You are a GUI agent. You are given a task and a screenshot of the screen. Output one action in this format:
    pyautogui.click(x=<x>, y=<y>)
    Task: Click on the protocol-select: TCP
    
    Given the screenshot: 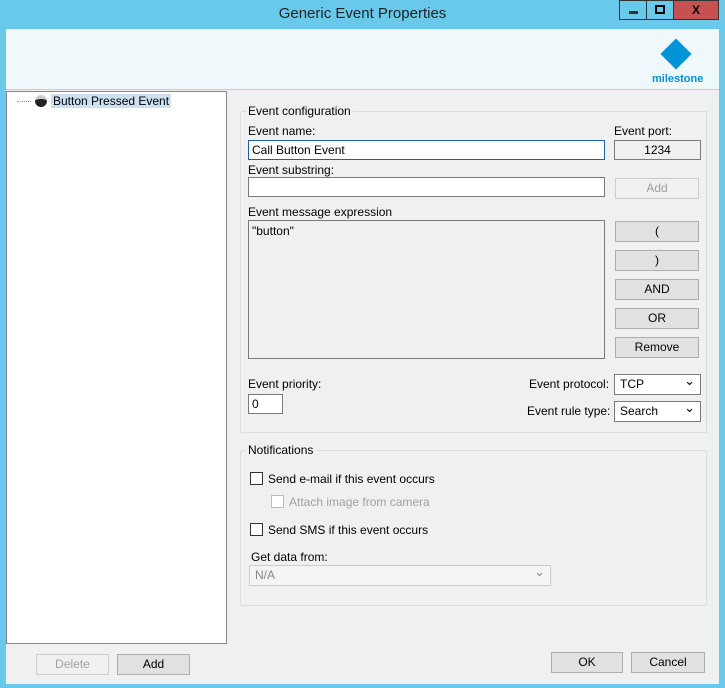 What is the action you would take?
    pyautogui.click(x=657, y=384)
    